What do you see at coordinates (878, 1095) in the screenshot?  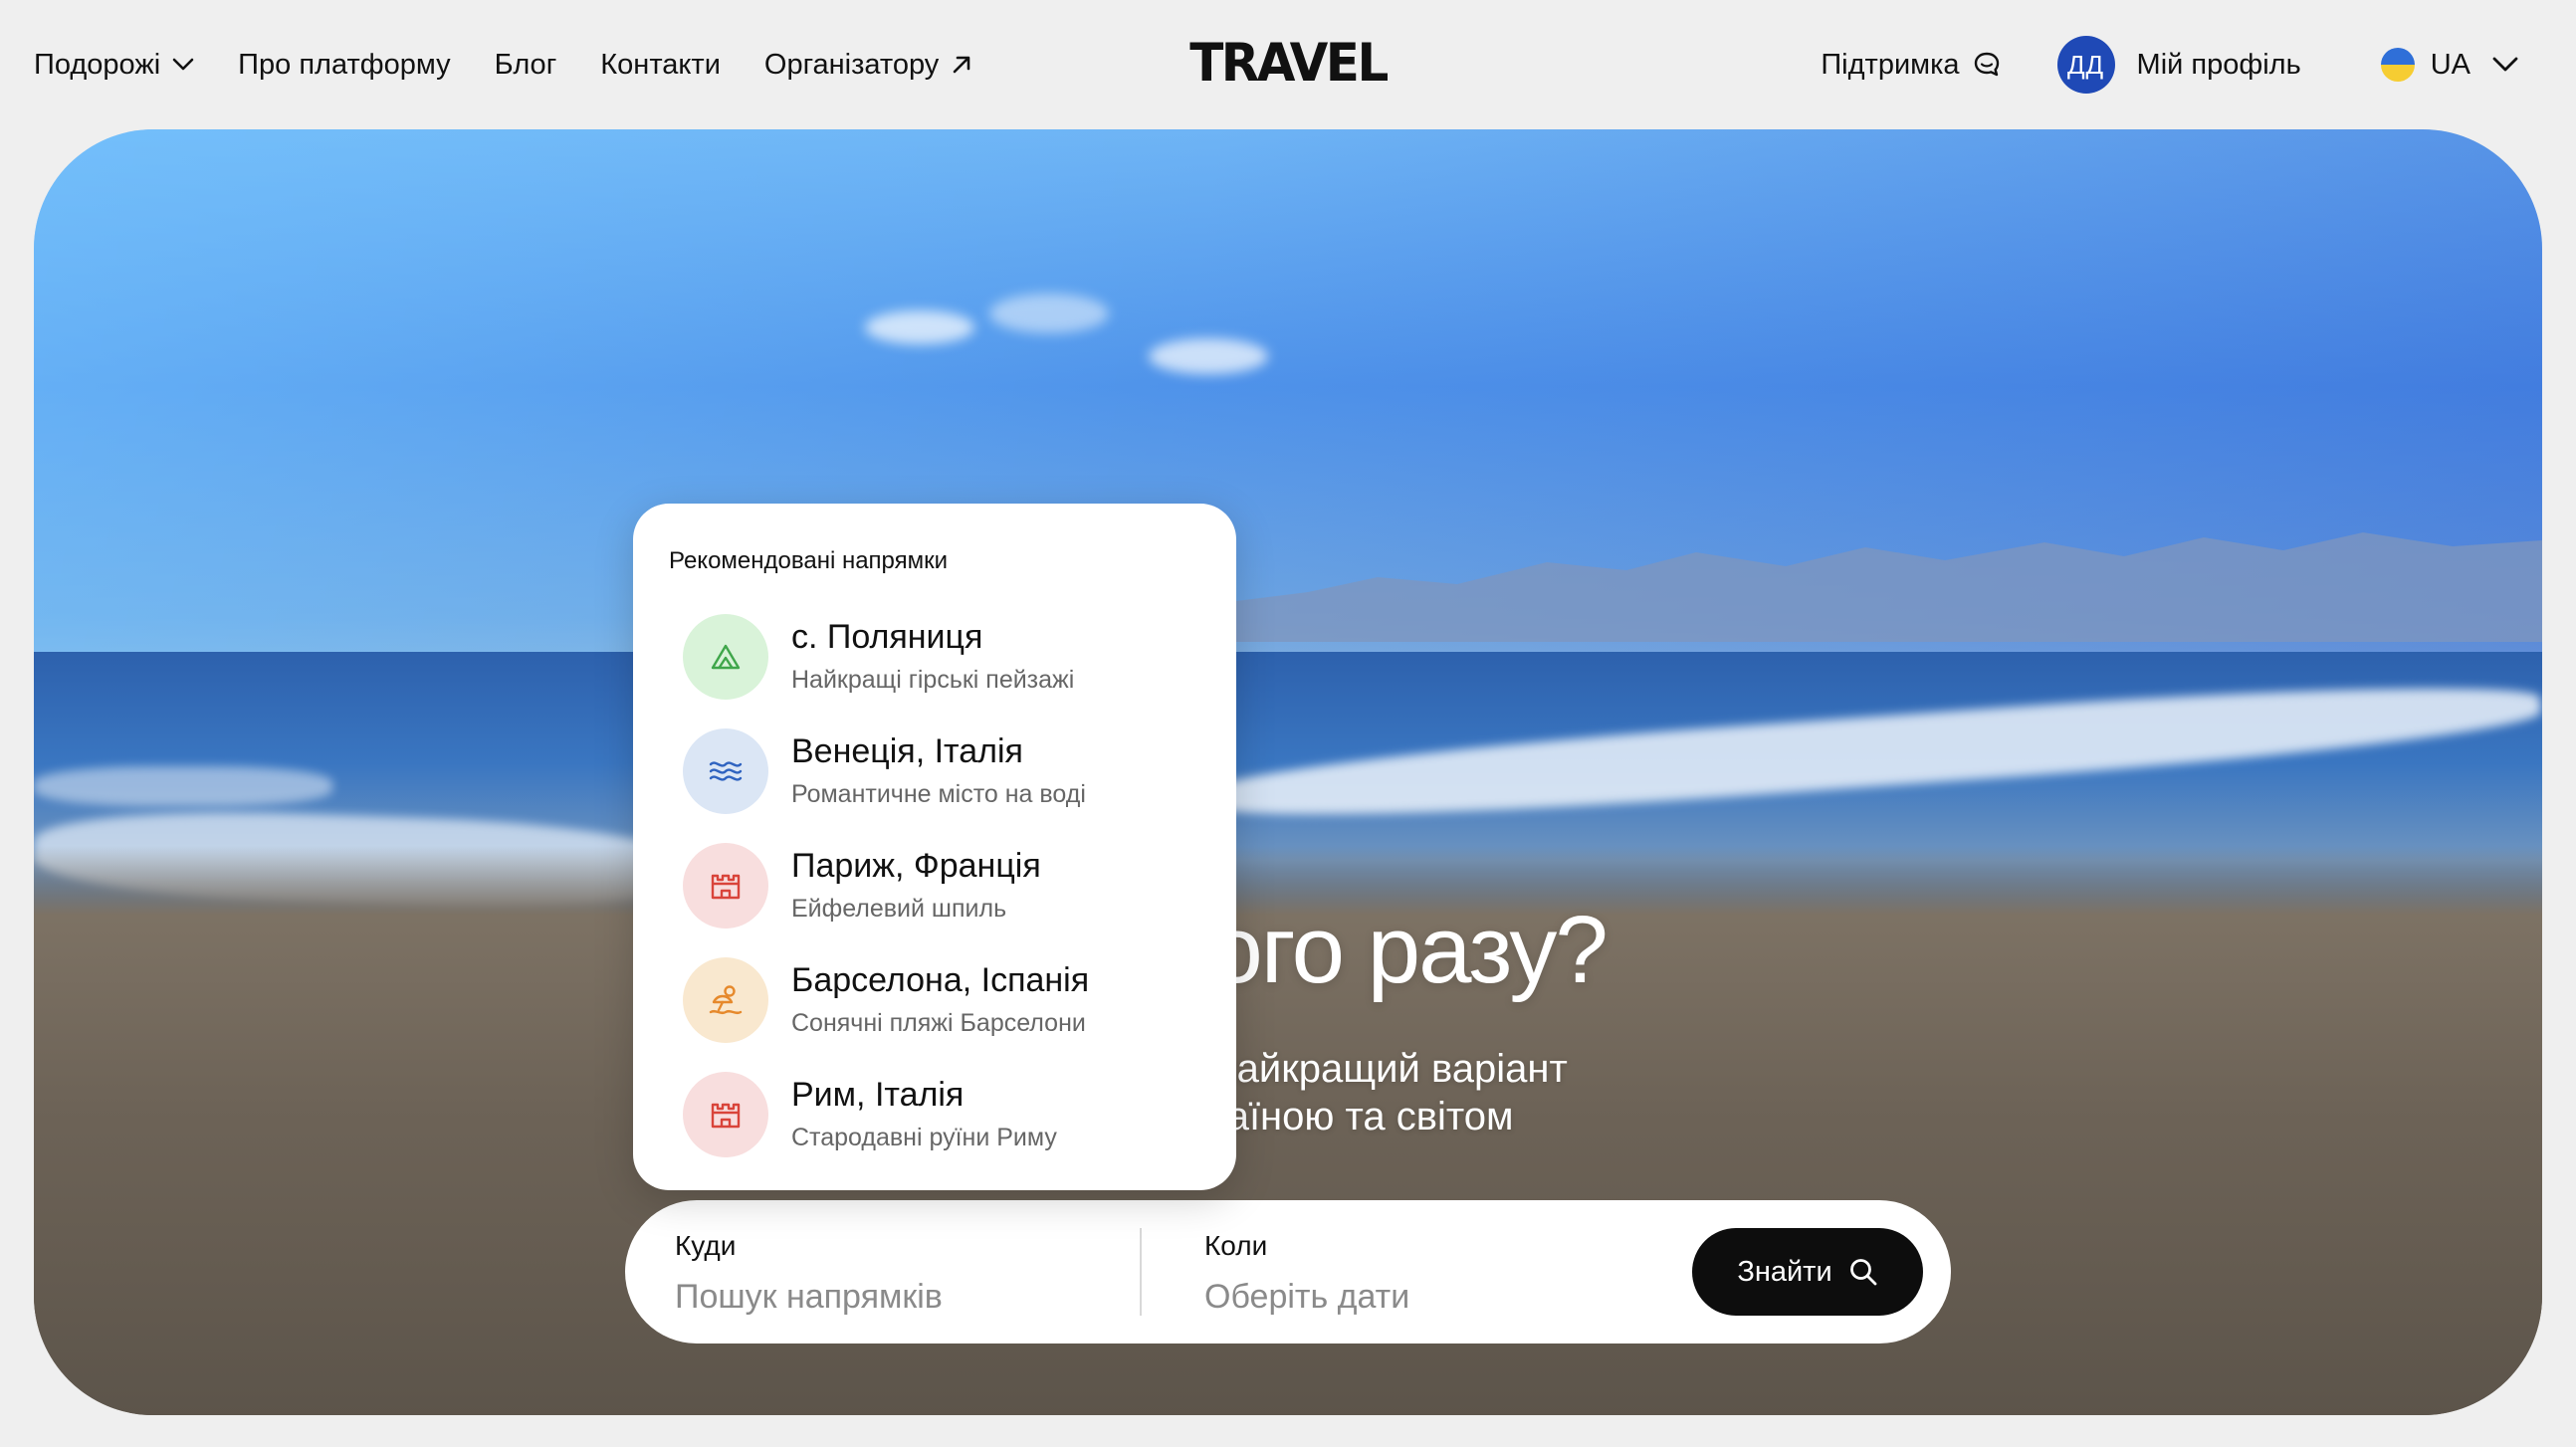 I see `destination-name: Рим, Італія` at bounding box center [878, 1095].